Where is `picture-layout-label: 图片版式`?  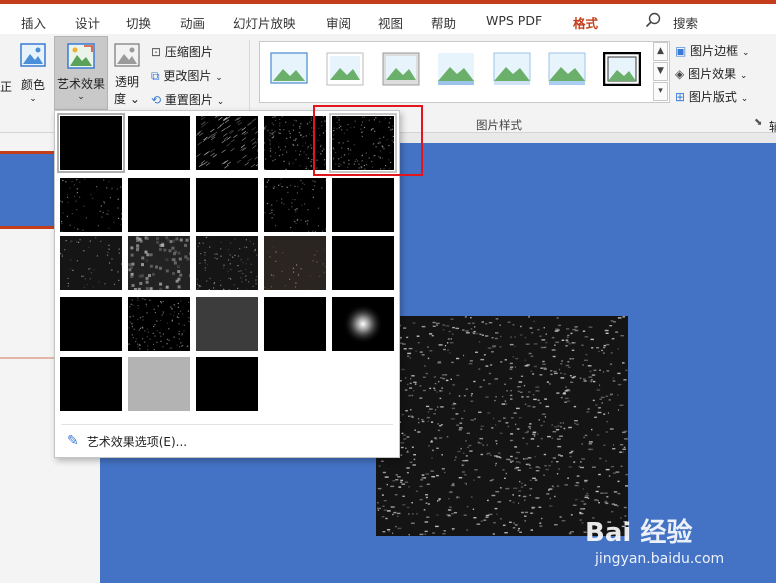
picture-layout-label: 图片版式 is located at coordinates (712, 97).